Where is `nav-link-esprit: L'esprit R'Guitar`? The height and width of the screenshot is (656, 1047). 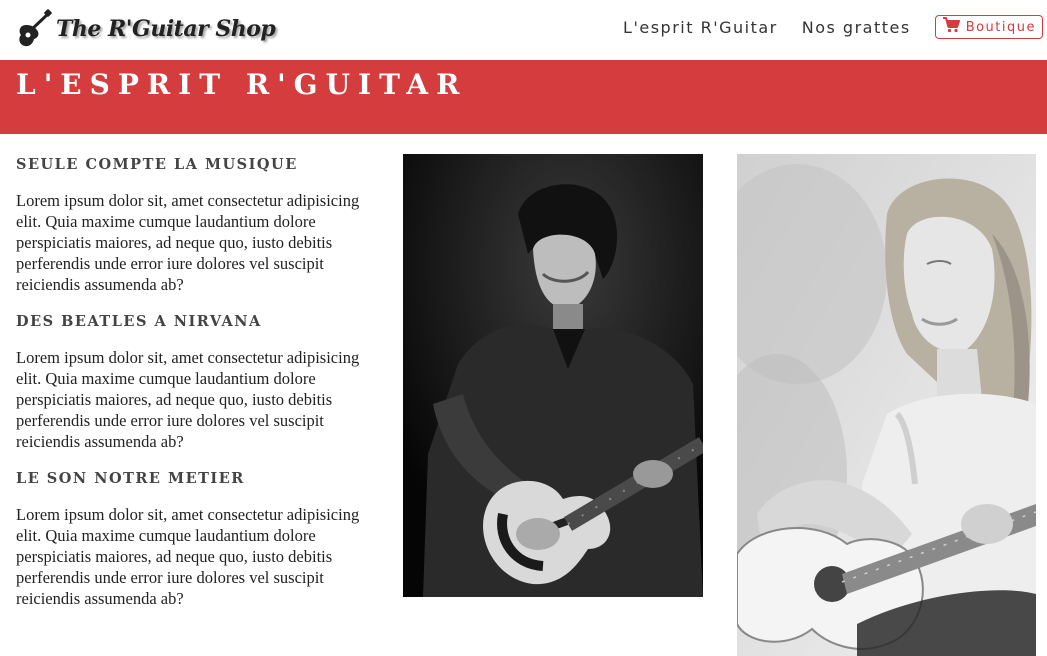
nav-link-esprit: L'esprit R'Guitar is located at coordinates (700, 27).